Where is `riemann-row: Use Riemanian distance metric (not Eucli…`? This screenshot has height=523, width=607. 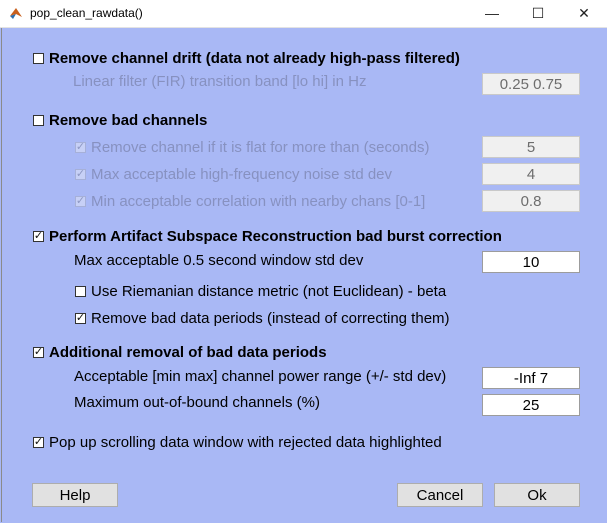 riemann-row: Use Riemanian distance metric (not Eucli… is located at coordinates (260, 291).